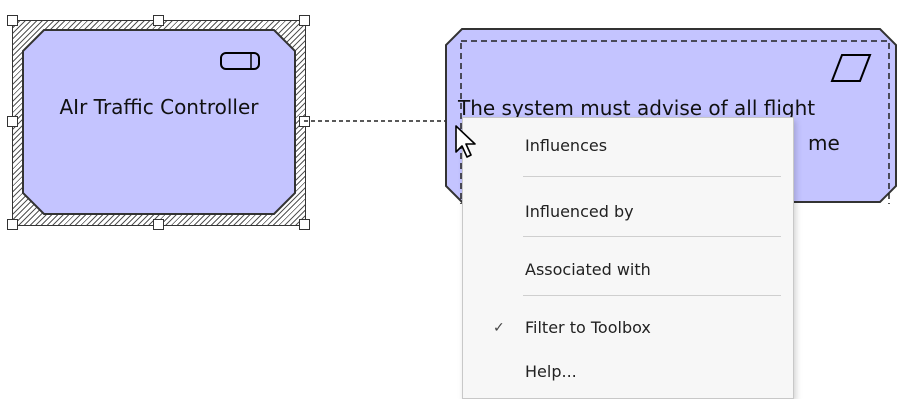 The width and height of the screenshot is (898, 399). I want to click on menu-item-label: Influences, so click(566, 145).